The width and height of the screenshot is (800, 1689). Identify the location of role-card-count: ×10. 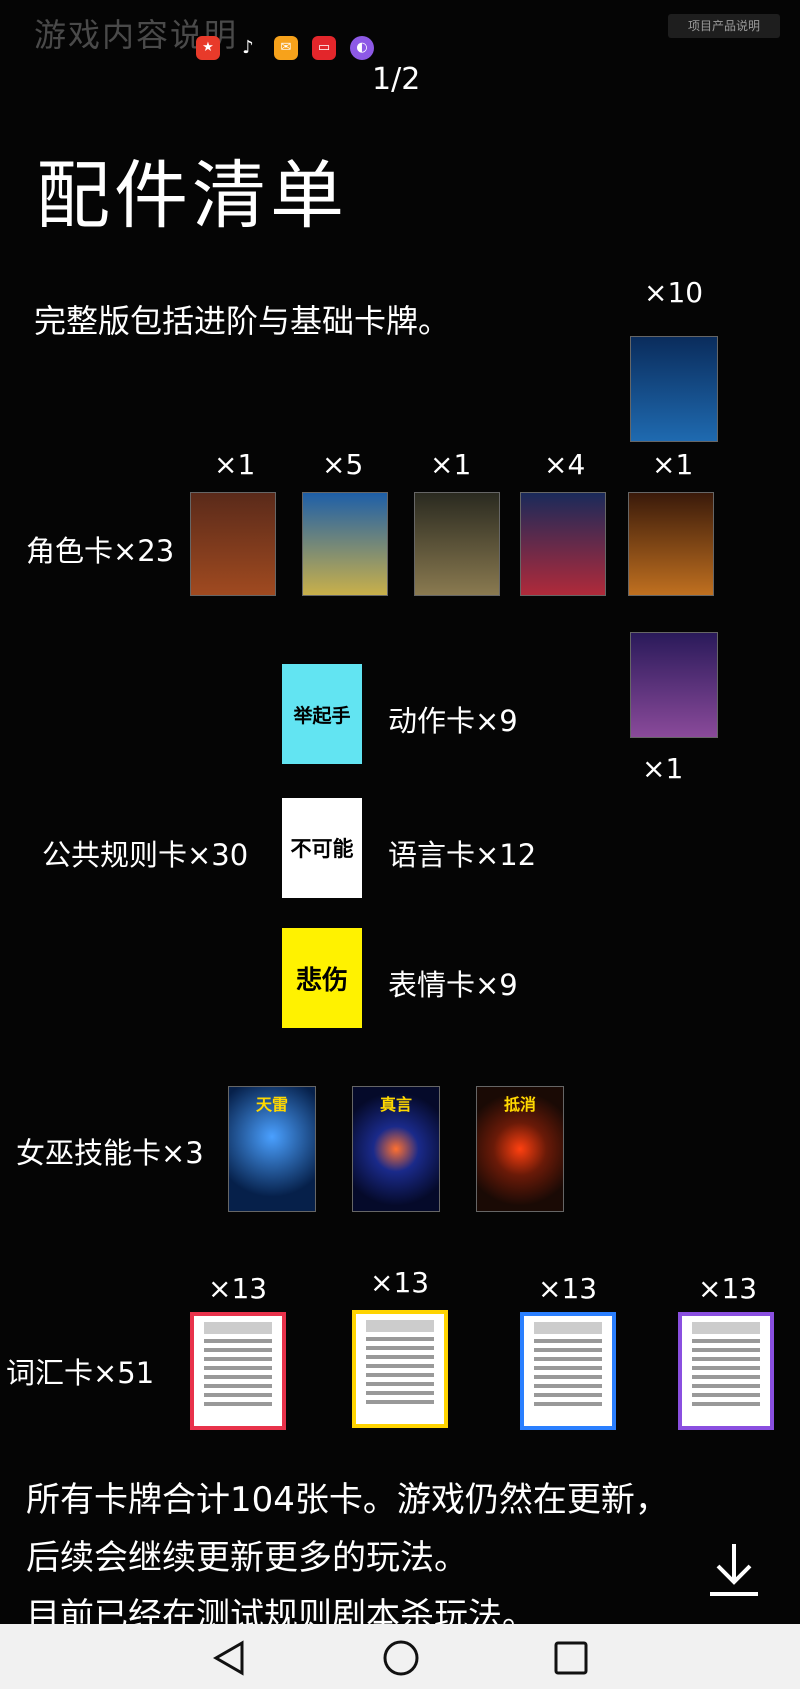
(674, 292).